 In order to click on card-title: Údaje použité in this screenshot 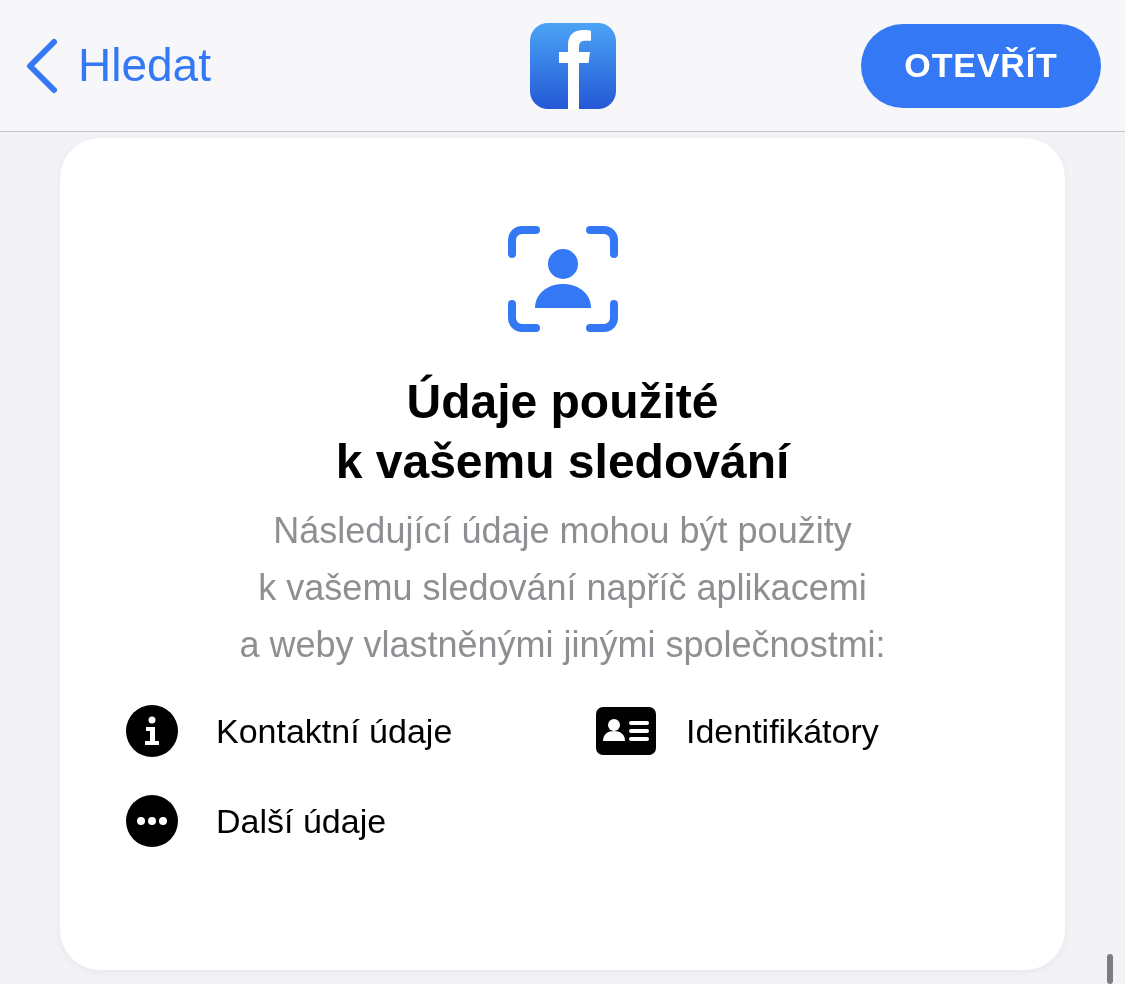, I will do `click(562, 401)`.